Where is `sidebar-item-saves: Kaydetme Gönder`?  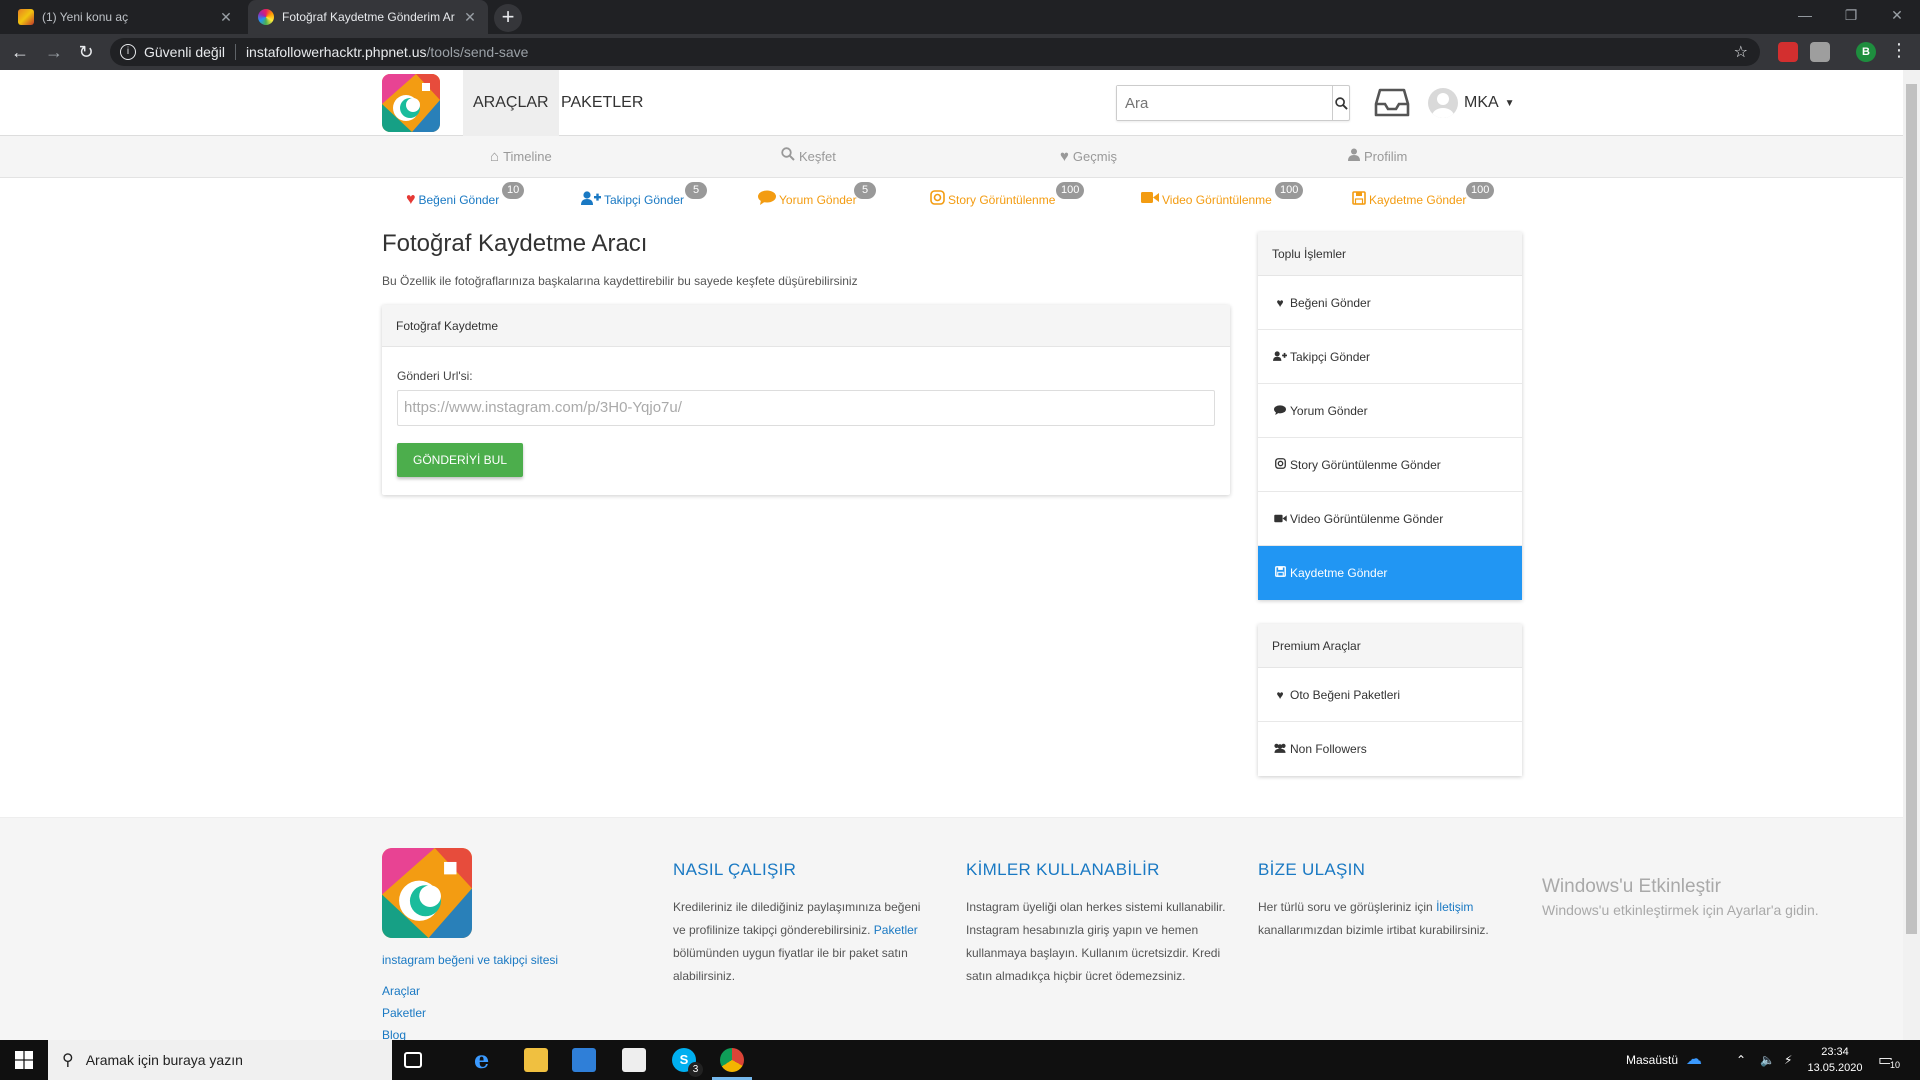
sidebar-item-saves: Kaydetme Gönder is located at coordinates (1390, 573).